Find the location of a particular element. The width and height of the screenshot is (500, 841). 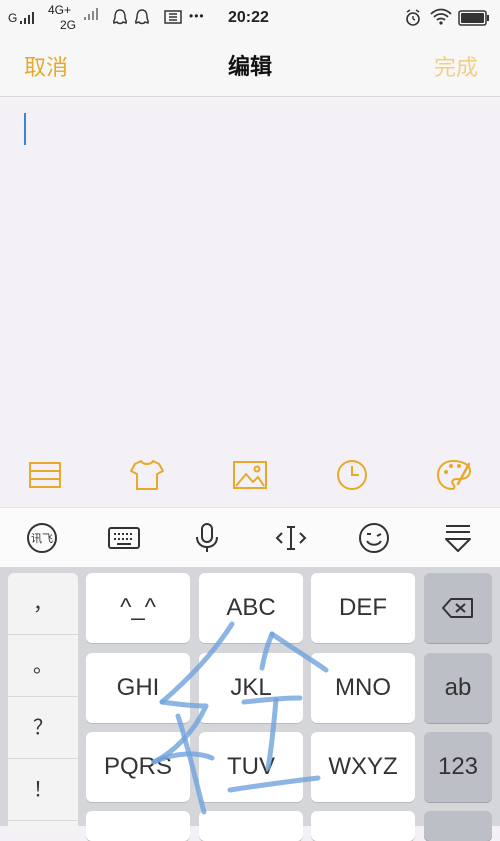

keyboard-icon is located at coordinates (124, 538).